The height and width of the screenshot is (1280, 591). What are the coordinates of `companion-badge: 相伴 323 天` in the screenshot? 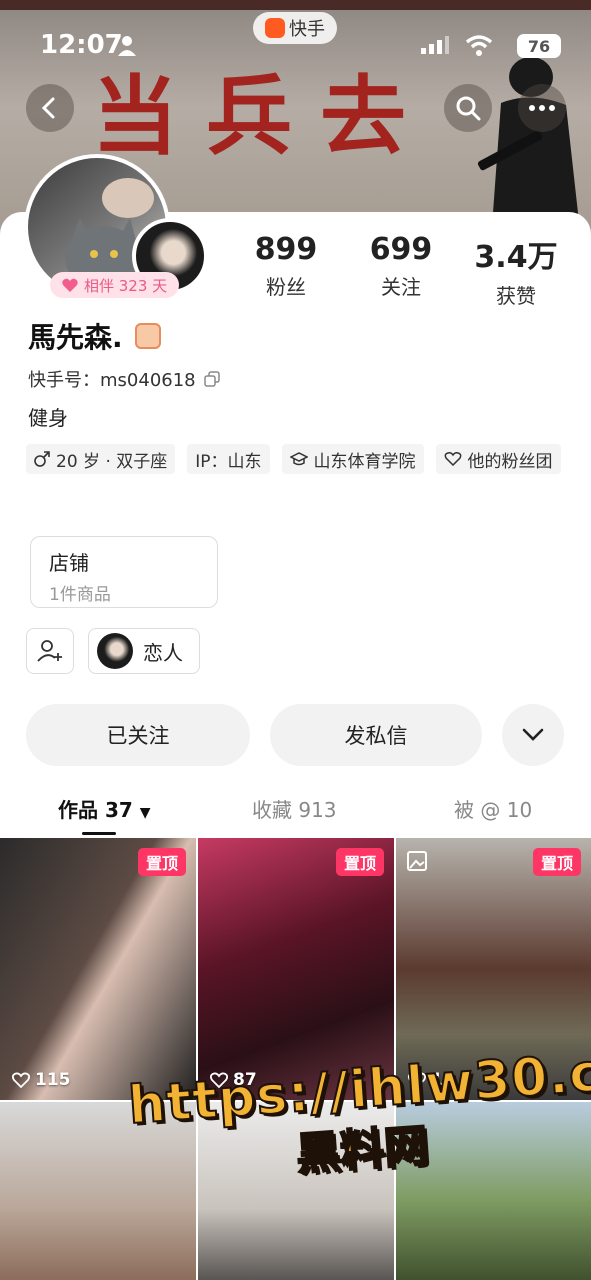 It's located at (115, 285).